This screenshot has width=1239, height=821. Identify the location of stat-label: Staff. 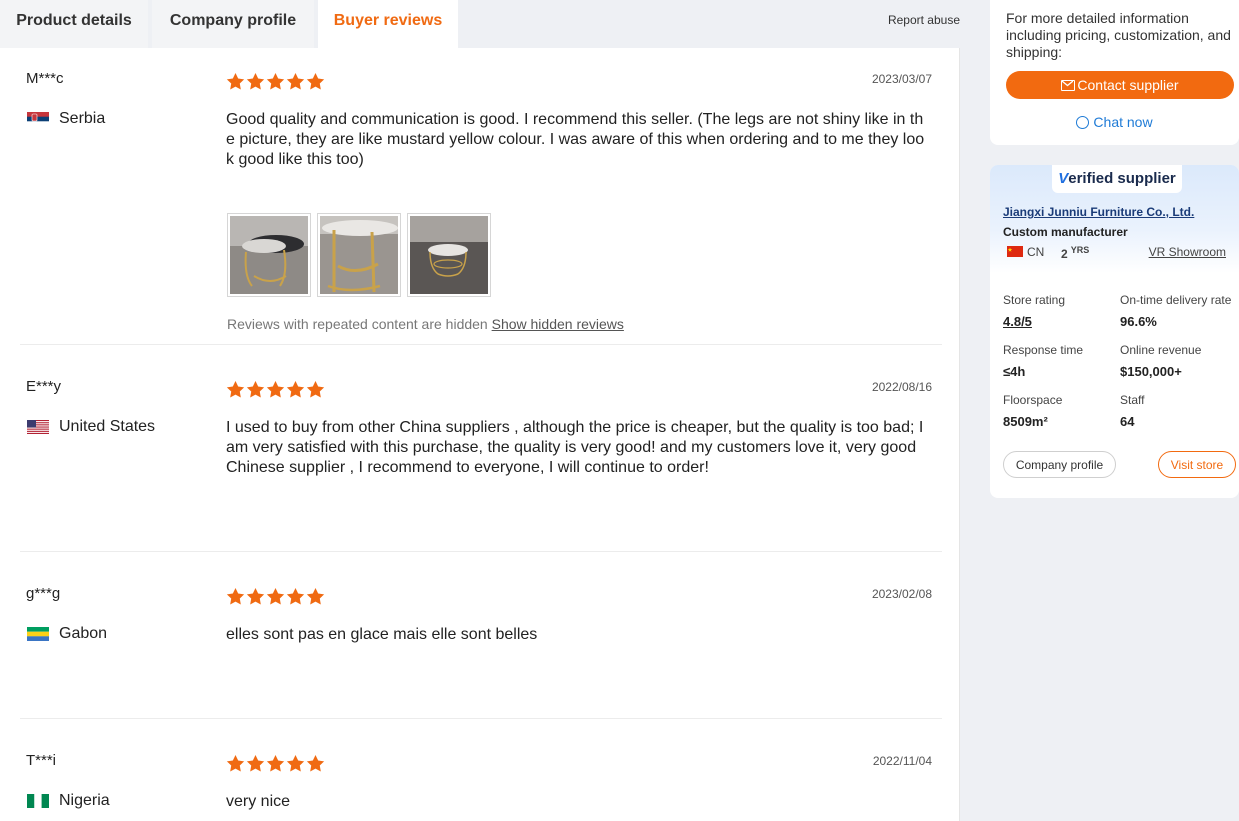
(1132, 400).